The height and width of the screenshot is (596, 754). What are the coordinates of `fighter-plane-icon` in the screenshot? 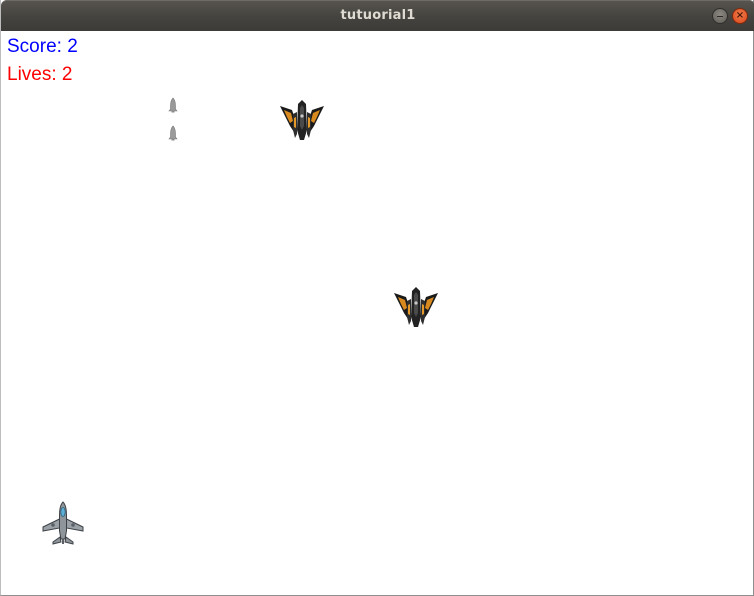 It's located at (63, 523).